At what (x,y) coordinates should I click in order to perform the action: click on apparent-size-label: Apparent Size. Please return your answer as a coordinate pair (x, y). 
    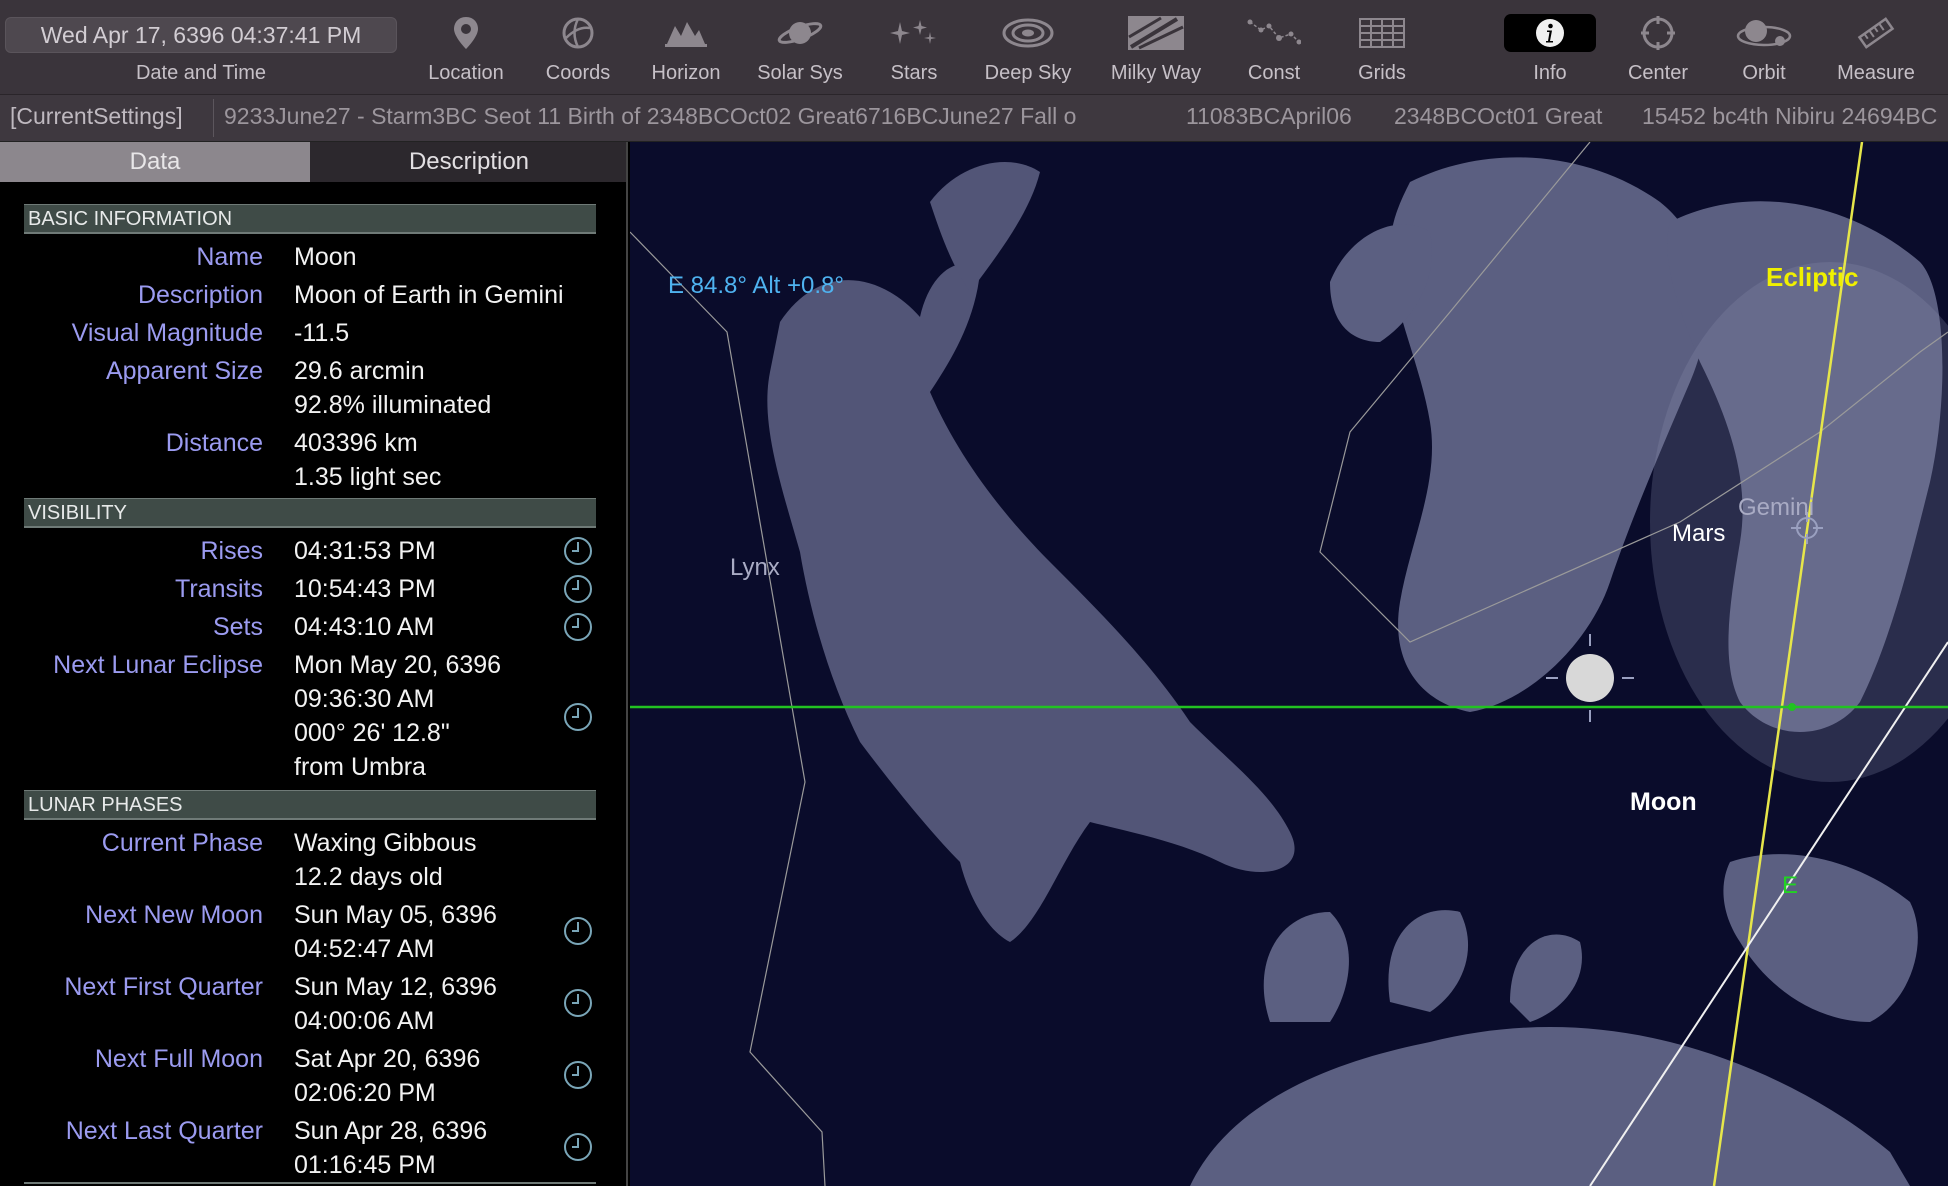
    Looking at the image, I should click on (184, 371).